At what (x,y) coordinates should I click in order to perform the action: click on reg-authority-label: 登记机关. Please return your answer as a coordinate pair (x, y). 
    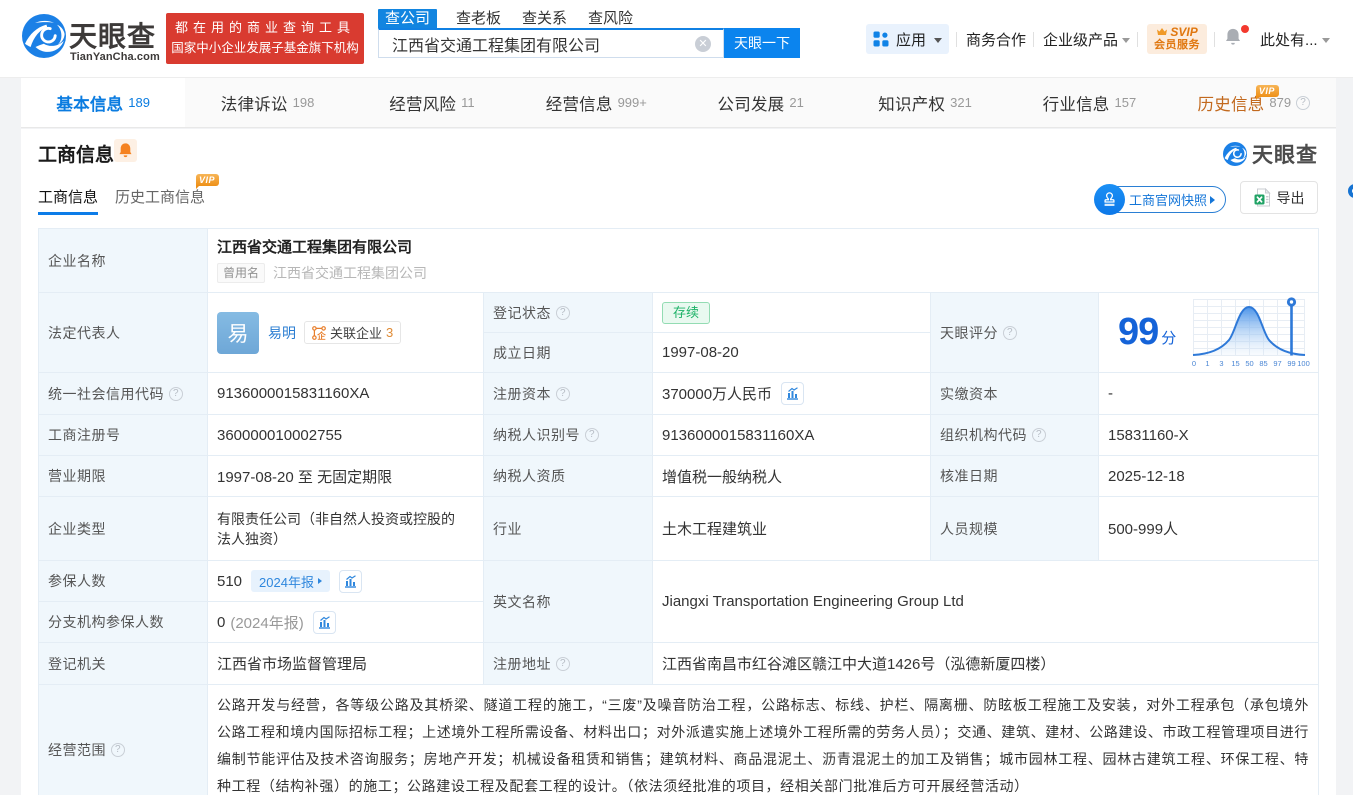
    Looking at the image, I should click on (123, 664).